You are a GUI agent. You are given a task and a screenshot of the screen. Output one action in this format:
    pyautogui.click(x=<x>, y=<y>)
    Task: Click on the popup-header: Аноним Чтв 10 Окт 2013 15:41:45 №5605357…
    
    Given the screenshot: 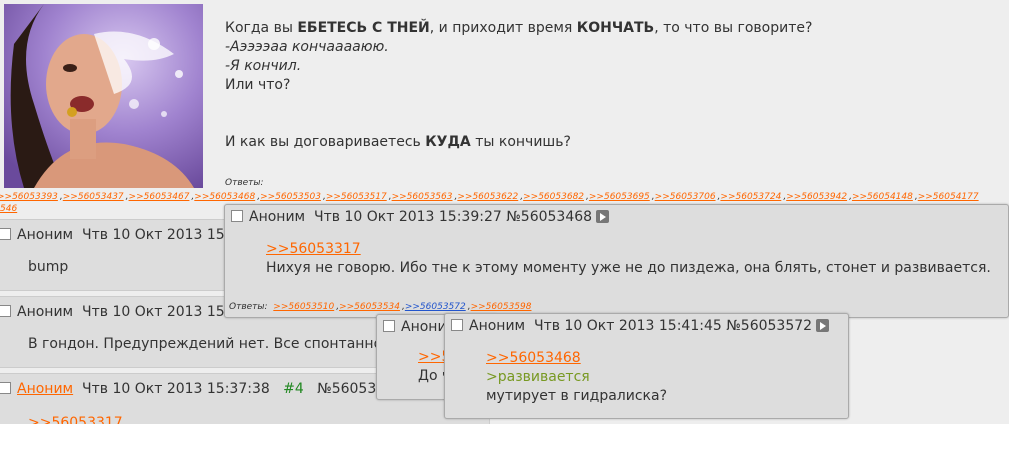 What is the action you would take?
    pyautogui.click(x=640, y=326)
    